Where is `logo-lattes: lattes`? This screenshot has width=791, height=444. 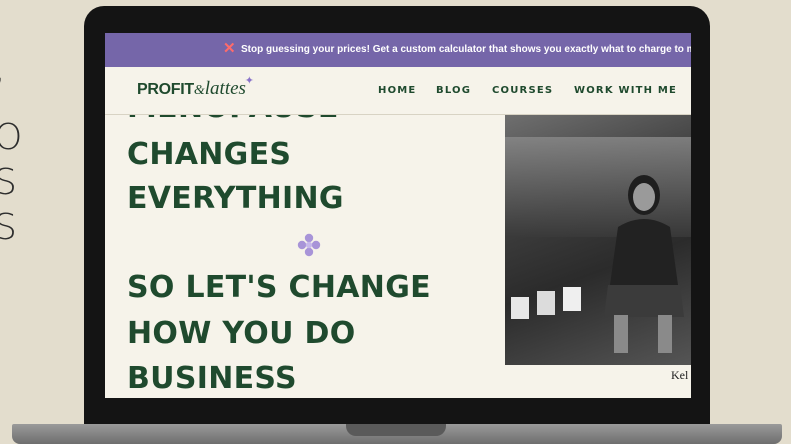
logo-lattes: lattes is located at coordinates (225, 88).